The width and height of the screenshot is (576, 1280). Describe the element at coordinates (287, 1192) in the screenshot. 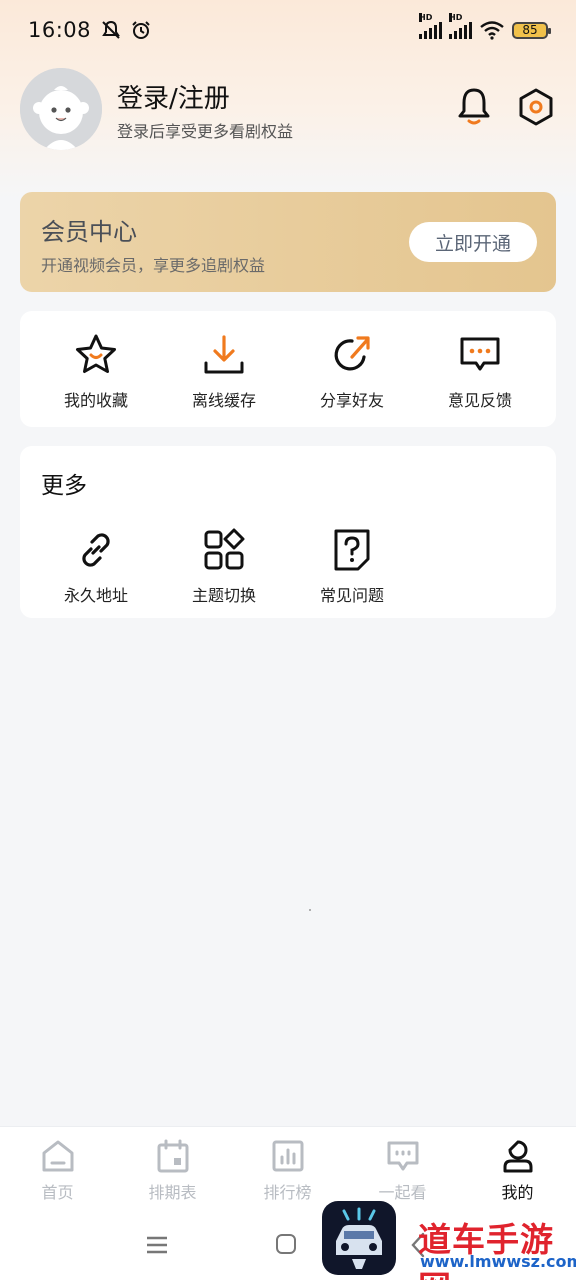

I see `tab-ranking-label: 排行榜` at that location.